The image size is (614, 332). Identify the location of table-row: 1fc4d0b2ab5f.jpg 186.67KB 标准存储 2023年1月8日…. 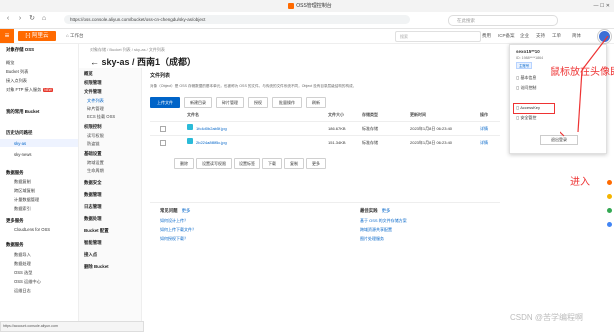
(325, 128).